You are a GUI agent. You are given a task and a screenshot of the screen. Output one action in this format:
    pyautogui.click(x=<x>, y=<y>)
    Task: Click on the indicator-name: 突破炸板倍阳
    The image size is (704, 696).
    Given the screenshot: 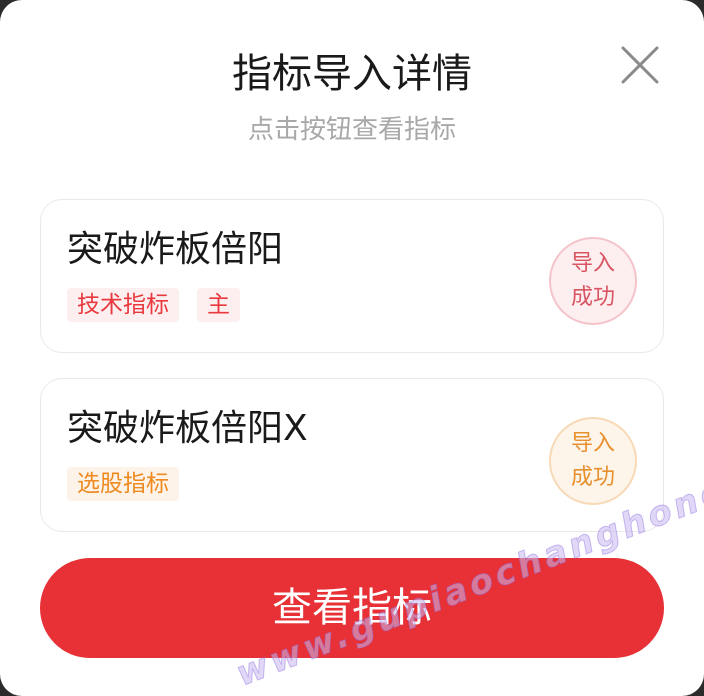 What is the action you would take?
    pyautogui.click(x=175, y=249)
    